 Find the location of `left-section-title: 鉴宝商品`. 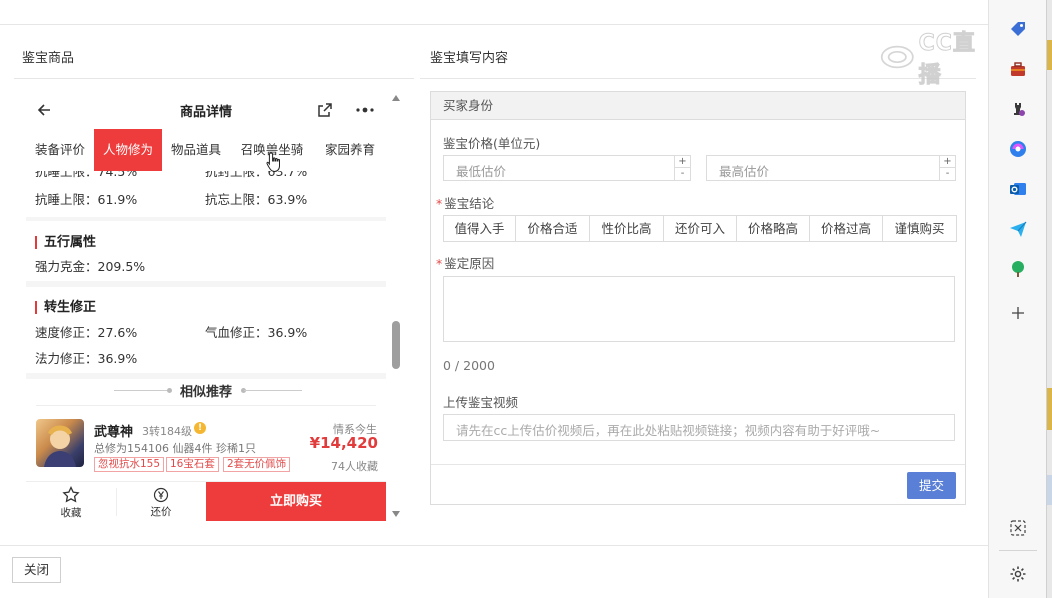

left-section-title: 鉴宝商品 is located at coordinates (48, 58).